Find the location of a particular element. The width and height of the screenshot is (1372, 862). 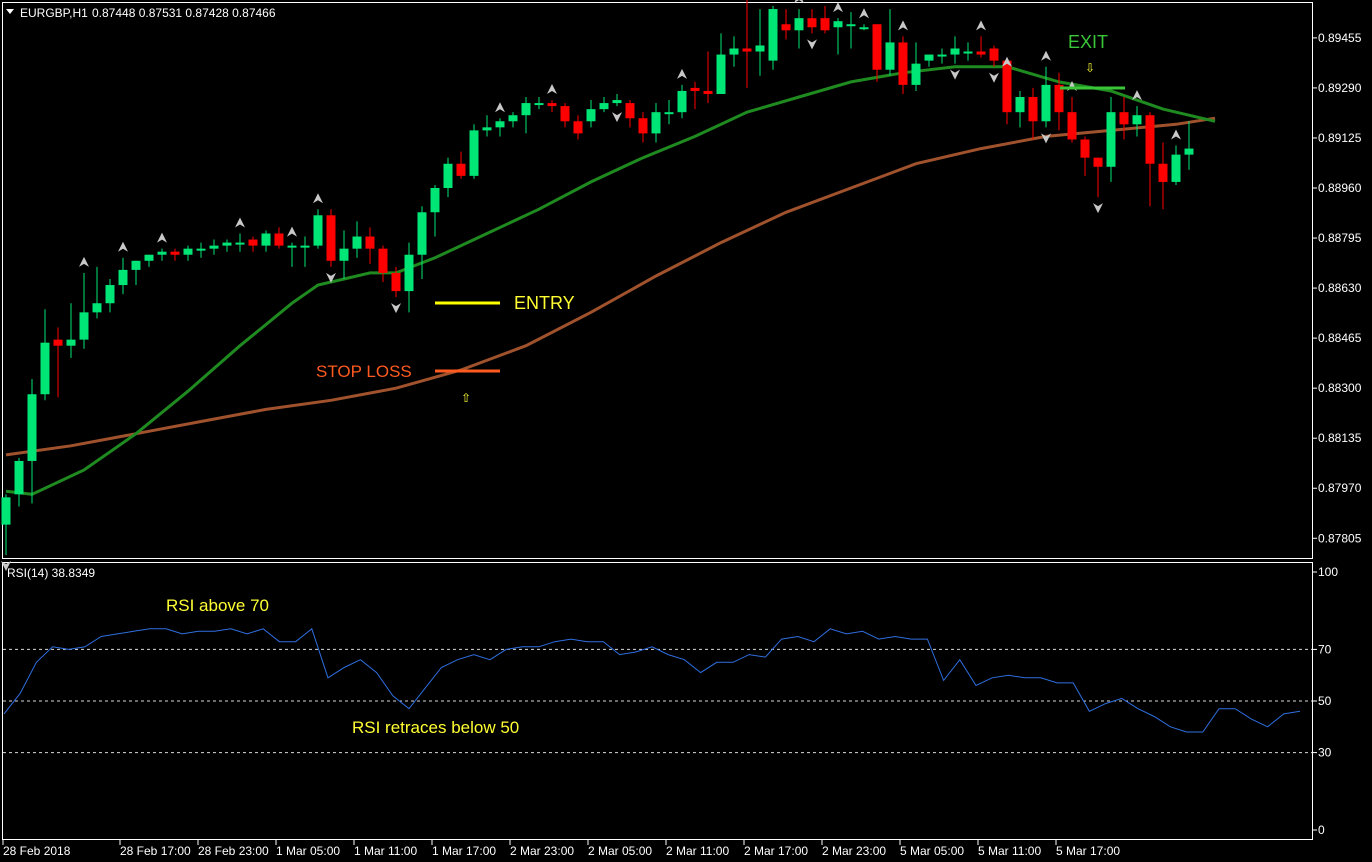

price-tick-label: 0.87805 is located at coordinates (1340, 538).